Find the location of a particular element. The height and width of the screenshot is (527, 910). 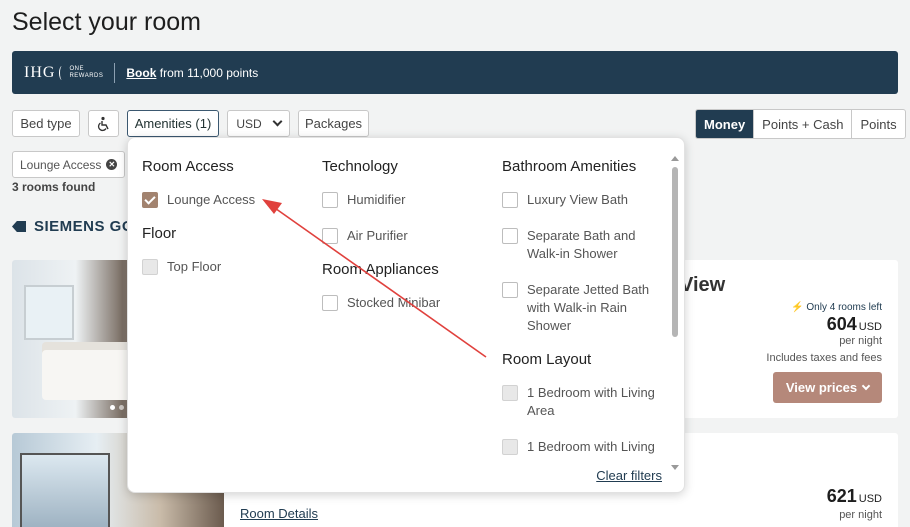

option-top-floor: Top Floor is located at coordinates (227, 267).